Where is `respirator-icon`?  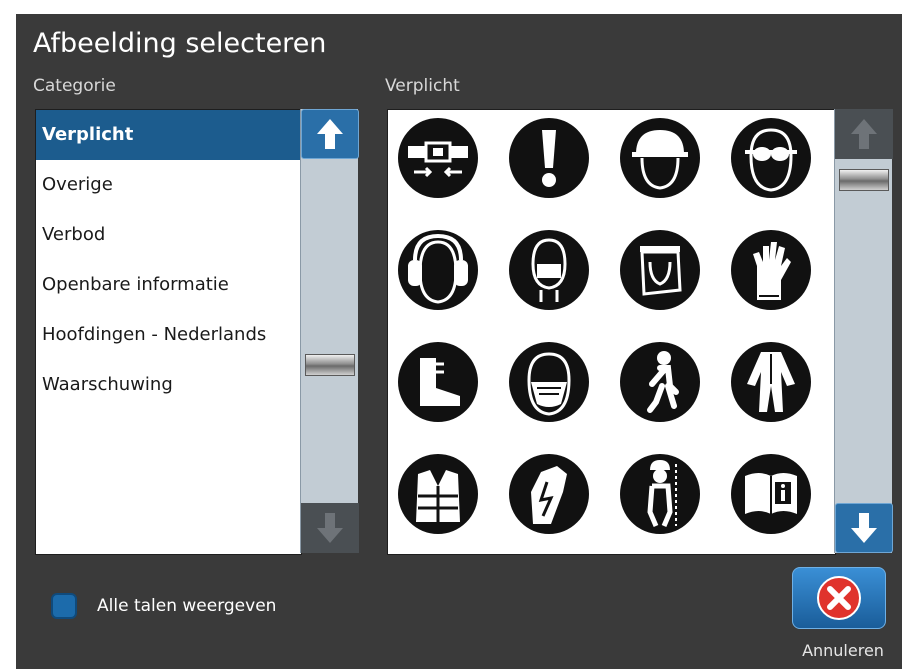
respirator-icon is located at coordinates (549, 382).